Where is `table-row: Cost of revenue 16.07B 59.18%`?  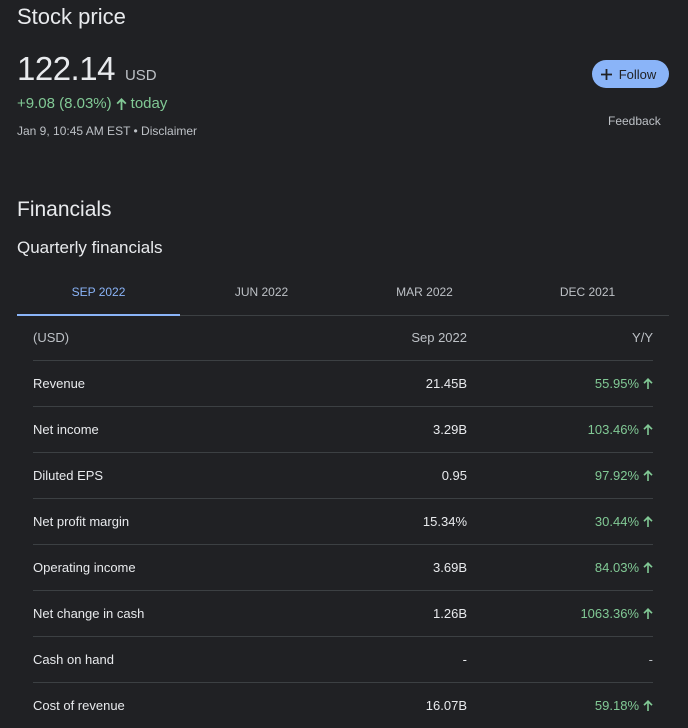 table-row: Cost of revenue 16.07B 59.18% is located at coordinates (343, 705).